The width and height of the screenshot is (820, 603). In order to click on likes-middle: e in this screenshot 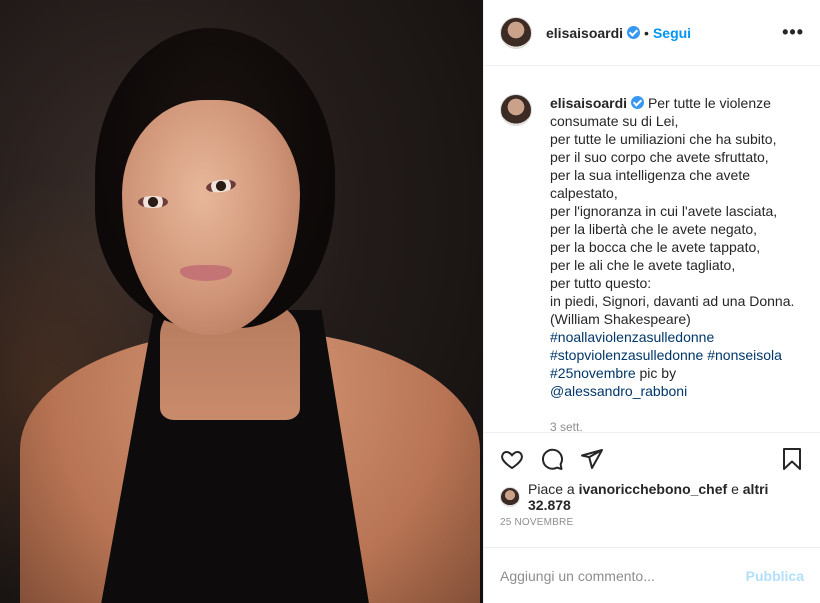, I will do `click(735, 489)`.